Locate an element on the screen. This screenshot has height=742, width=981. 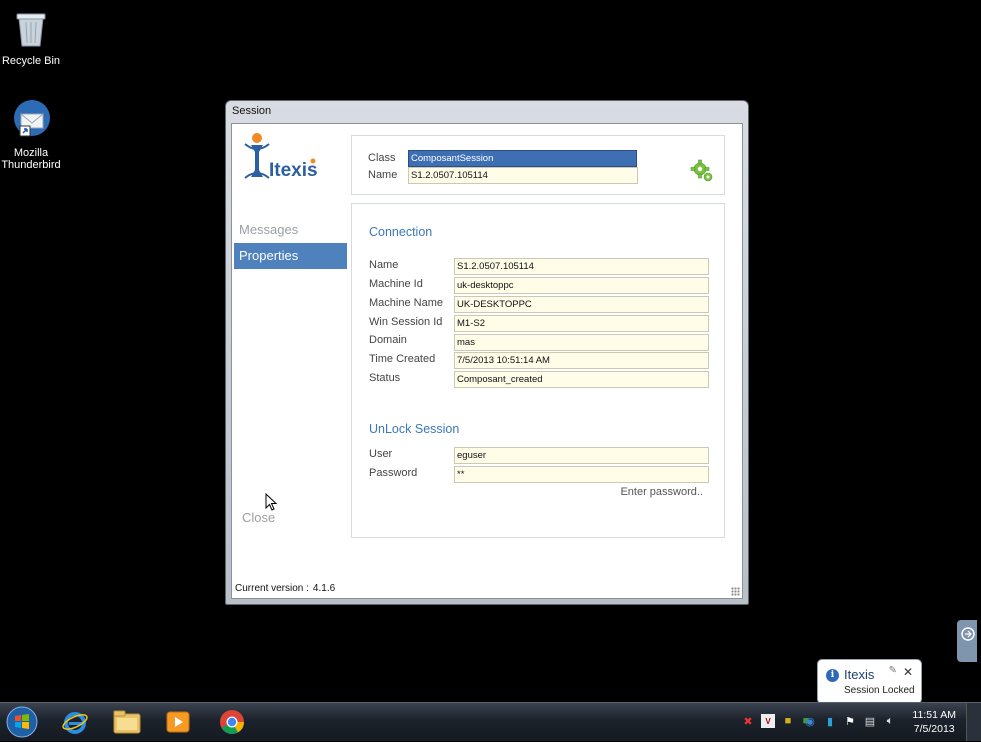
clock-time: 11:51 AM is located at coordinates (934, 715).